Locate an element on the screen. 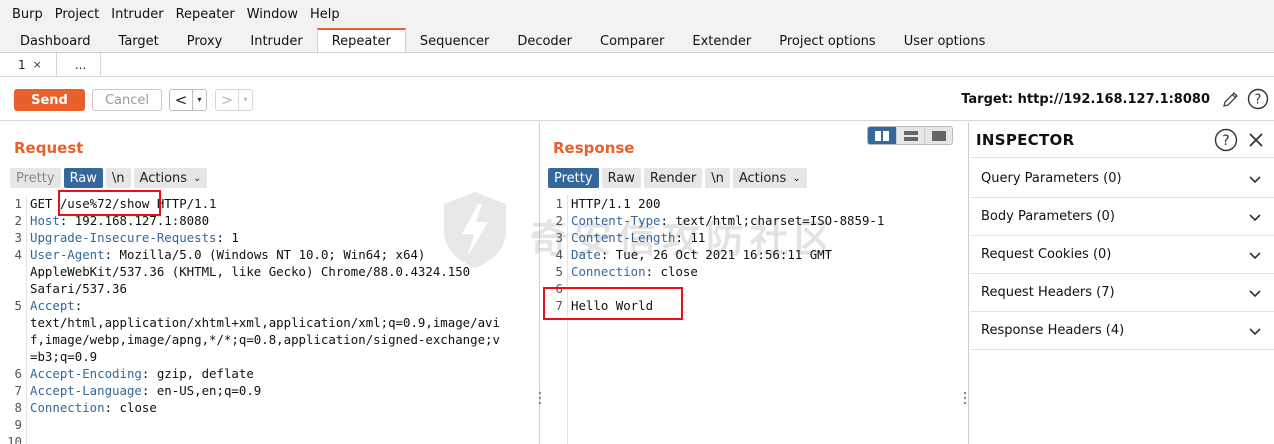  menu-help: Help is located at coordinates (325, 14).